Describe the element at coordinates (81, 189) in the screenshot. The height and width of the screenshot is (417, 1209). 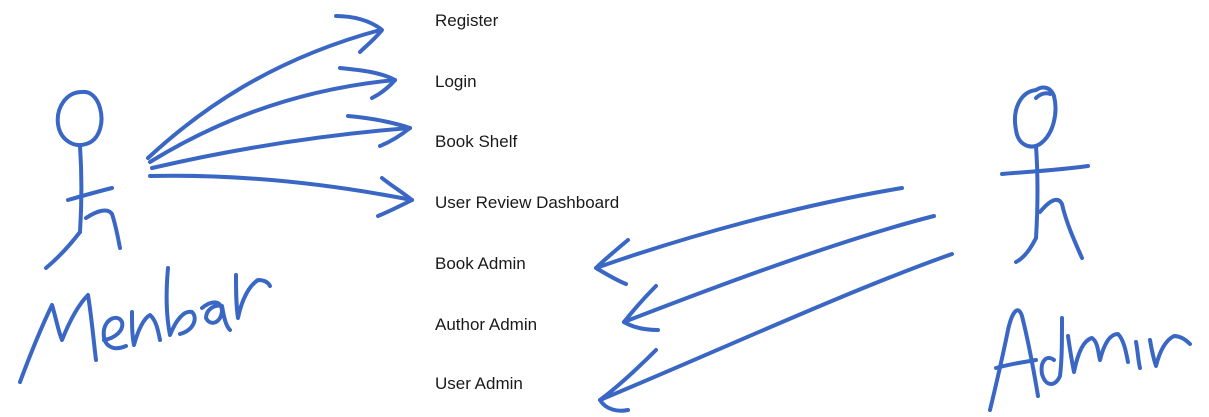
I see `member-body` at that location.